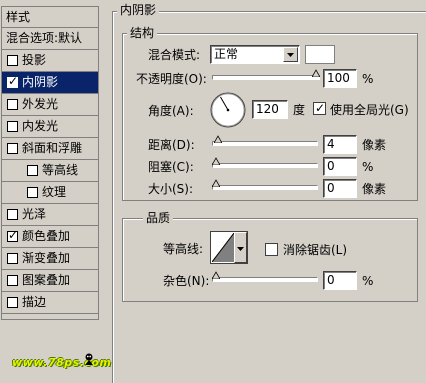 Image resolution: width=426 pixels, height=383 pixels. I want to click on style-item: 内发光, so click(50, 127).